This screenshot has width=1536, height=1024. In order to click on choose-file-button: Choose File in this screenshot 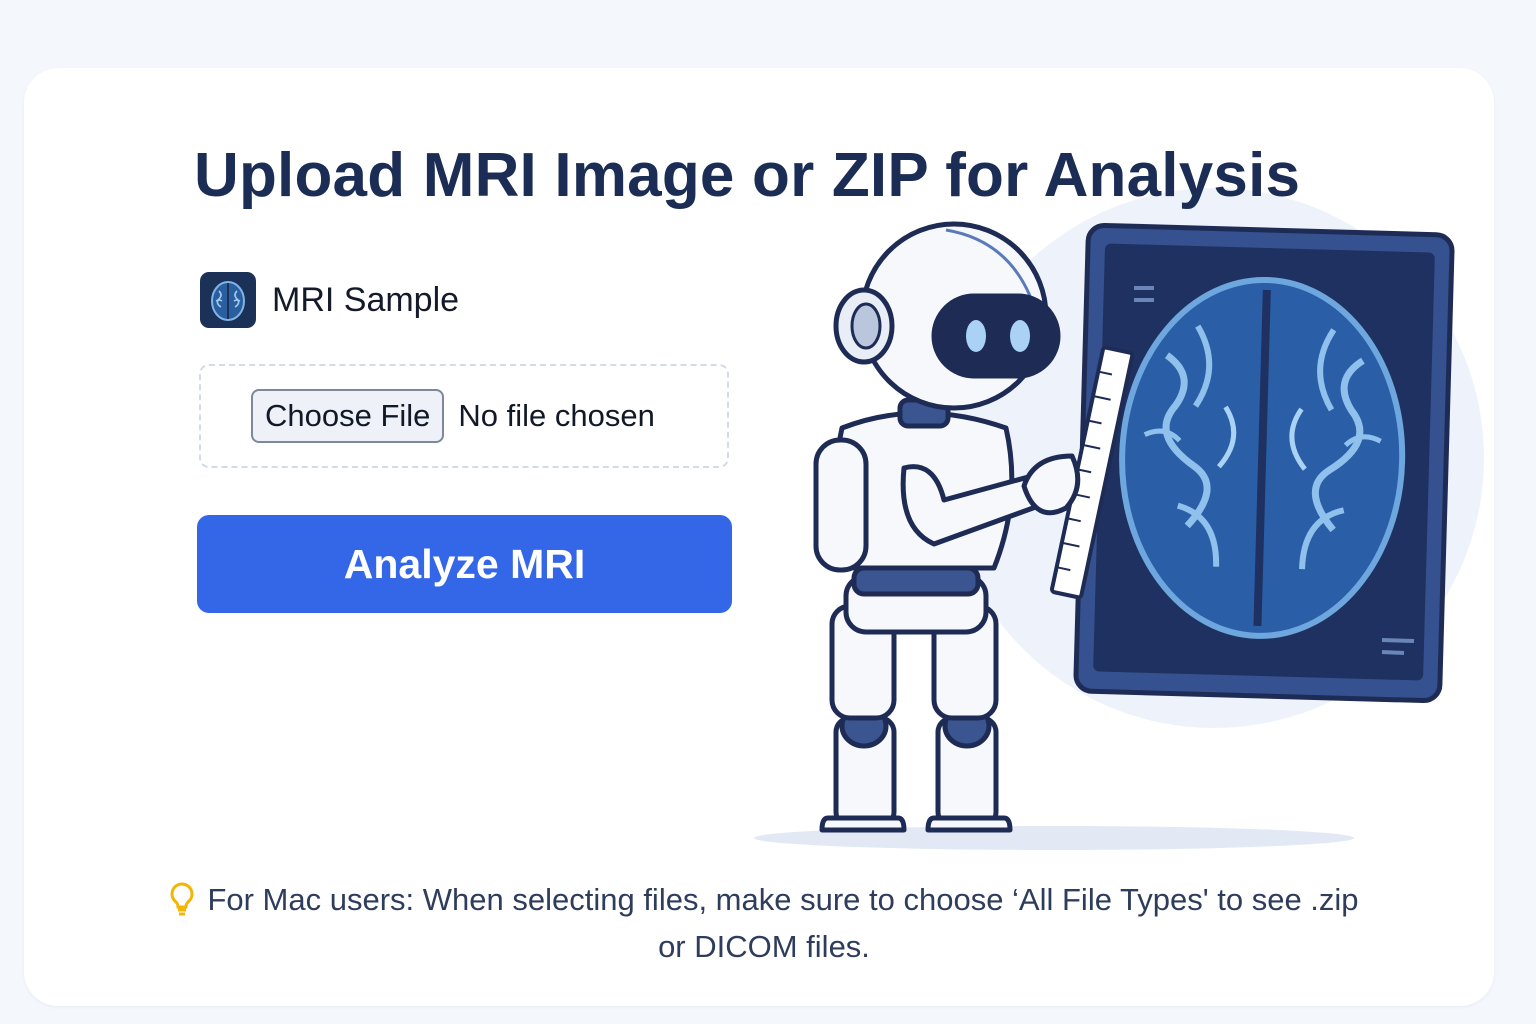, I will do `click(348, 416)`.